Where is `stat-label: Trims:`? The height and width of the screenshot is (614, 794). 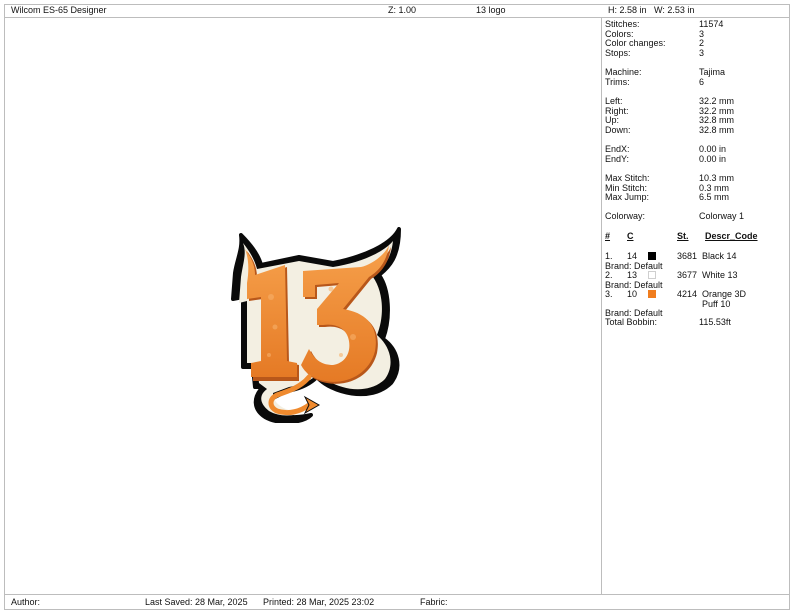
stat-label: Trims: is located at coordinates (617, 81).